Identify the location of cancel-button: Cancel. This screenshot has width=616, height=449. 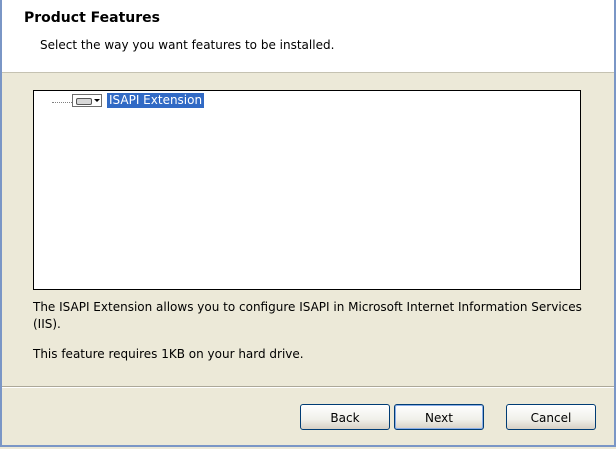
(551, 417).